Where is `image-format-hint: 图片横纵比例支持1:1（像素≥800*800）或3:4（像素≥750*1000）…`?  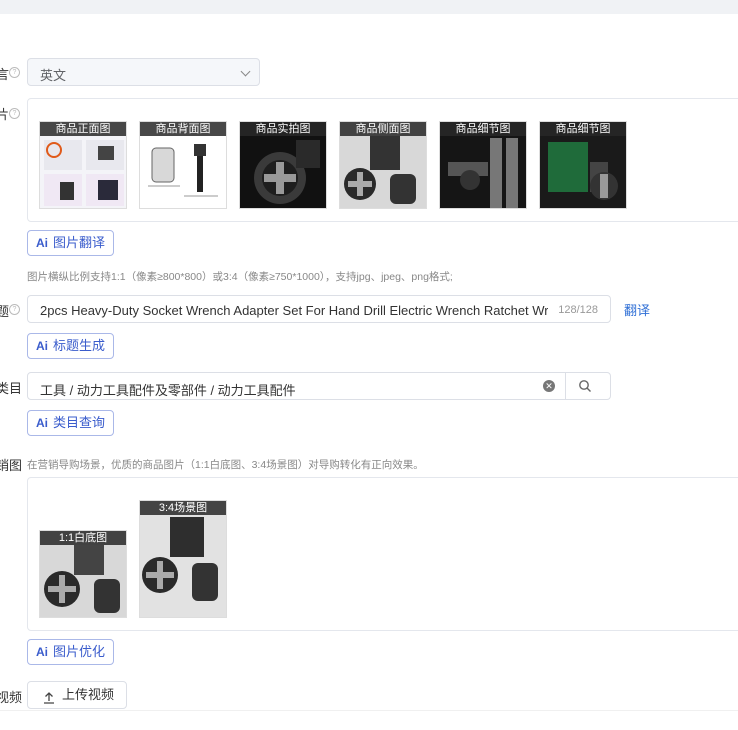
image-format-hint: 图片横纵比例支持1:1（像素≥800*800）或3:4（像素≥750*1000）… is located at coordinates (240, 277).